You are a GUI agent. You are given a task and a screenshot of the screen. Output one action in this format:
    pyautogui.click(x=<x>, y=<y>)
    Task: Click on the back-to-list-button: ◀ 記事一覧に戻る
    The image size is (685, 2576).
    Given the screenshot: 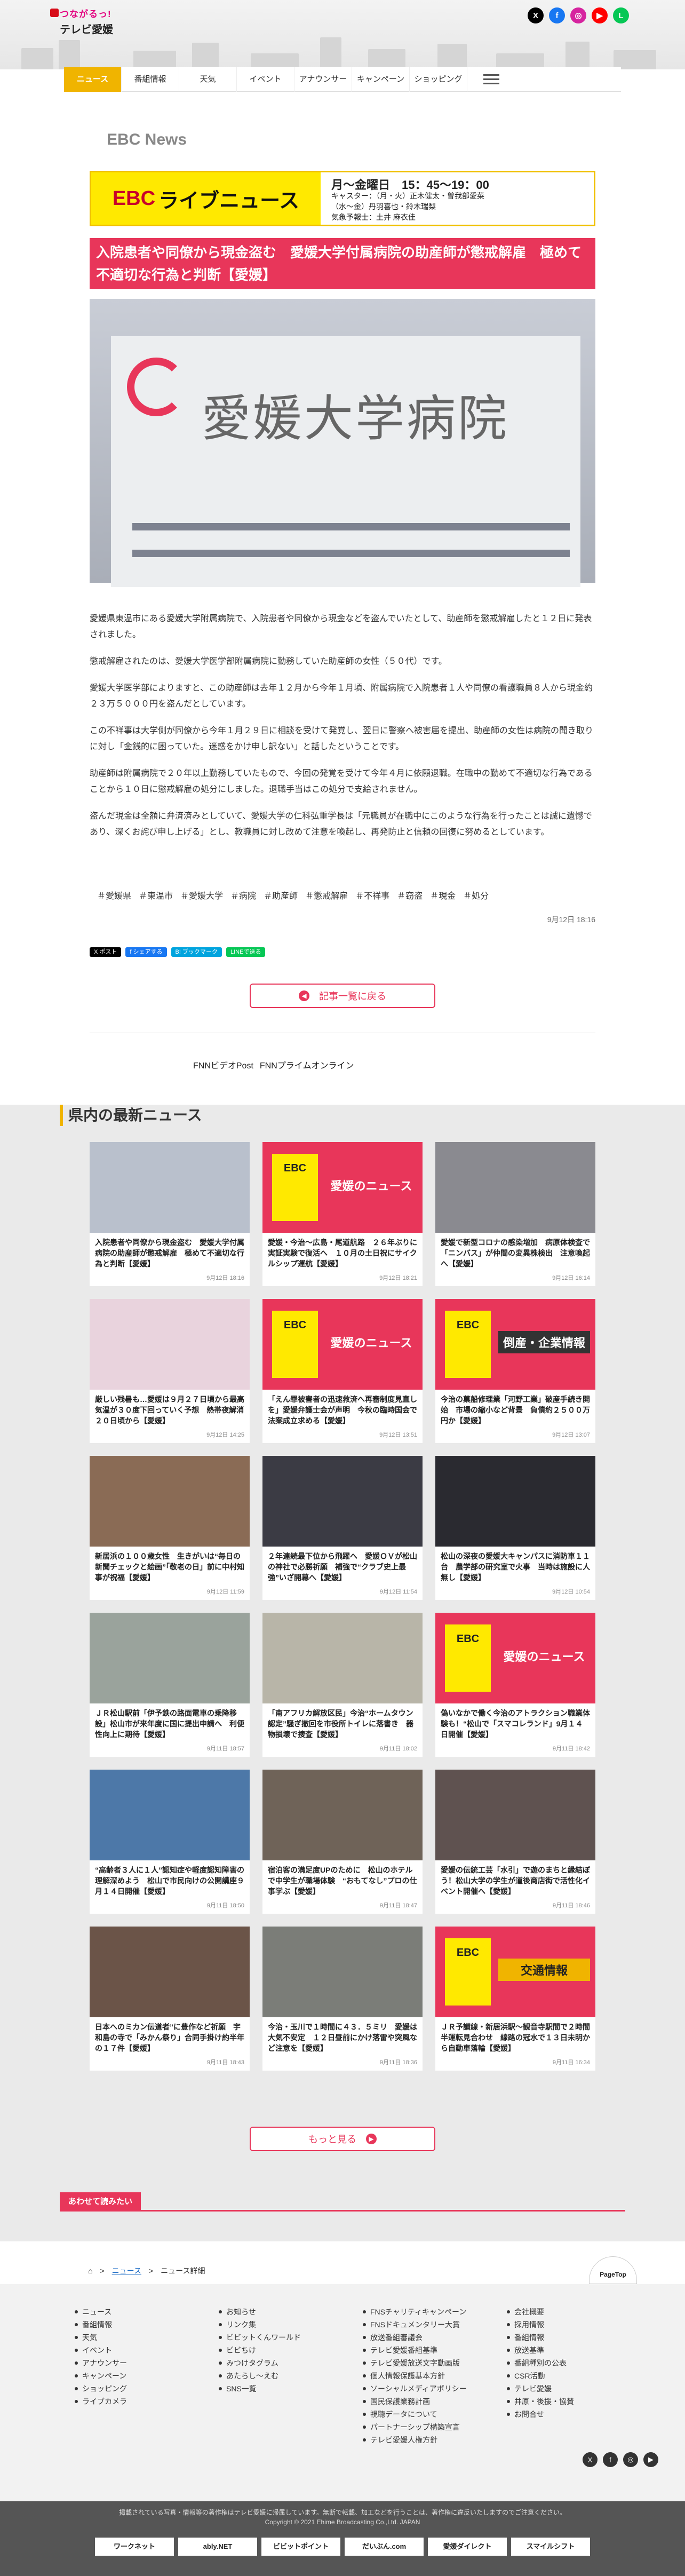 What is the action you would take?
    pyautogui.click(x=342, y=996)
    